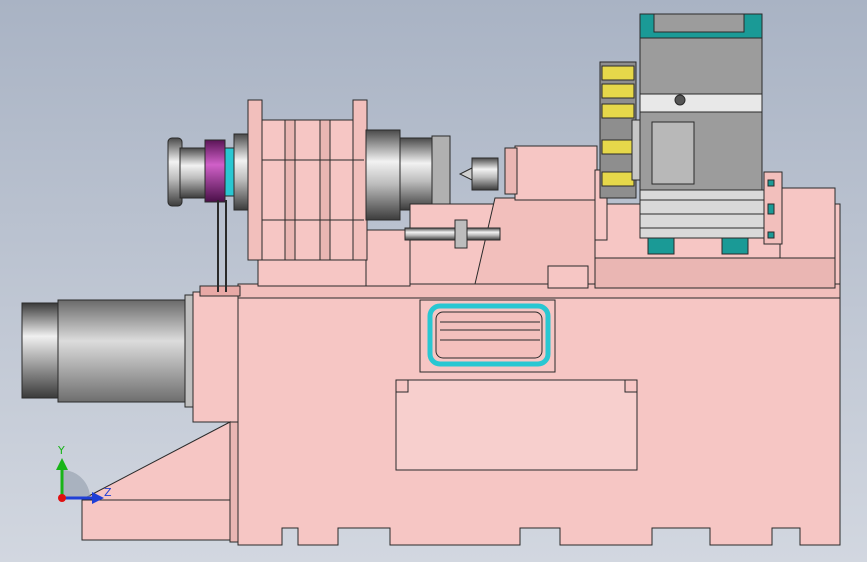  What do you see at coordinates (62, 498) in the screenshot?
I see `triad-origin` at bounding box center [62, 498].